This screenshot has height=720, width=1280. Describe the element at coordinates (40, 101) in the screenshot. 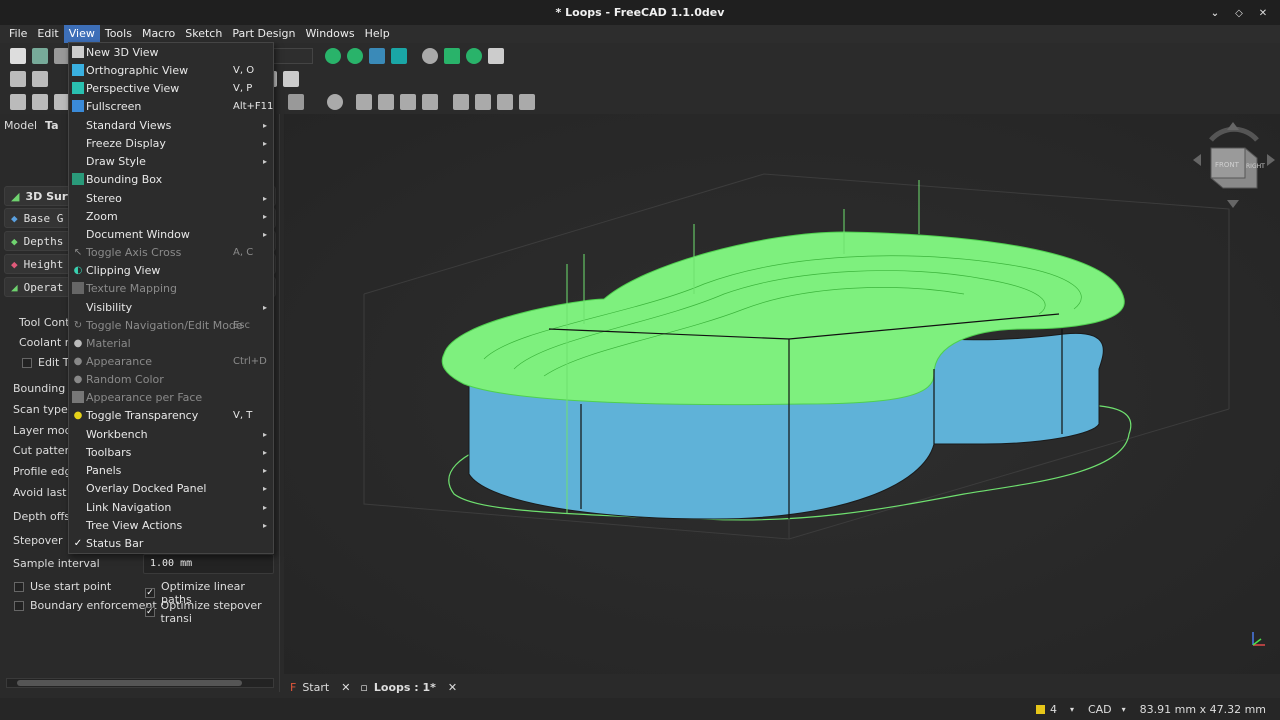

I see `pocket-icon` at that location.